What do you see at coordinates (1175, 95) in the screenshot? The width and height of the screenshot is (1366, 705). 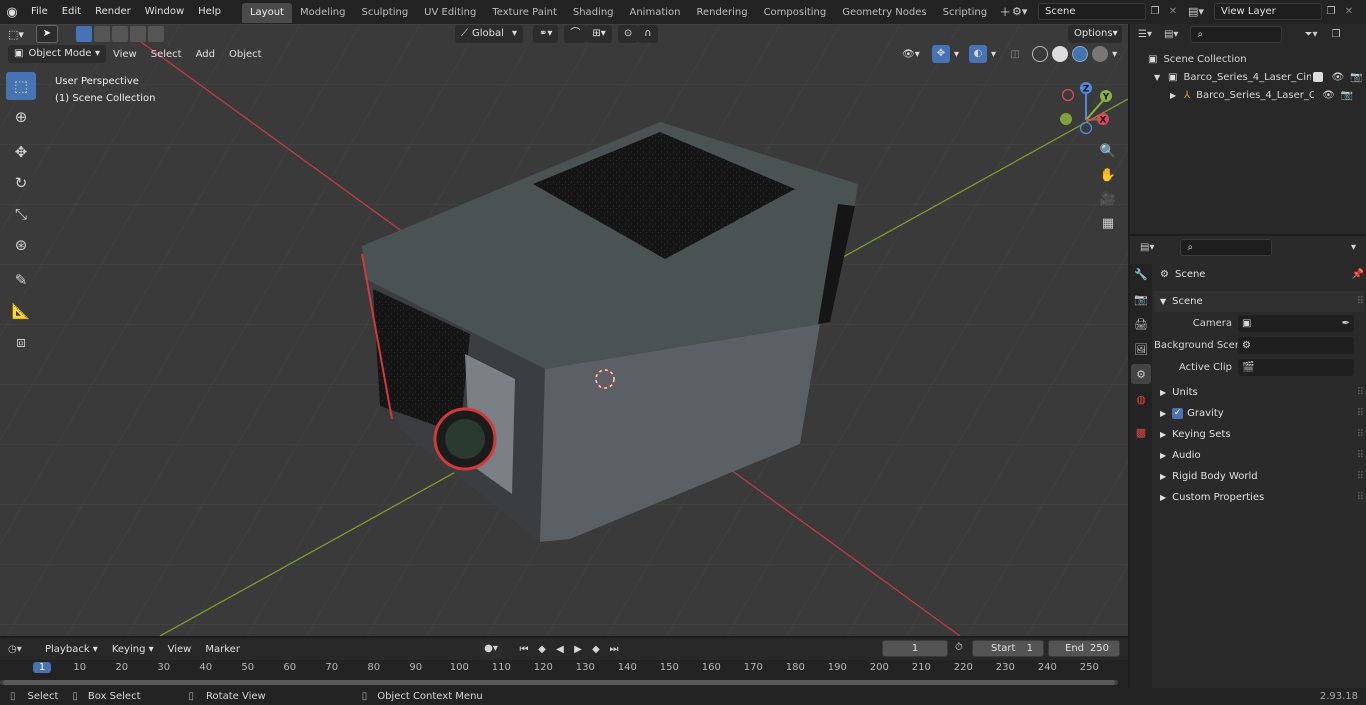 I see `expand-arrow-icon: ▶` at bounding box center [1175, 95].